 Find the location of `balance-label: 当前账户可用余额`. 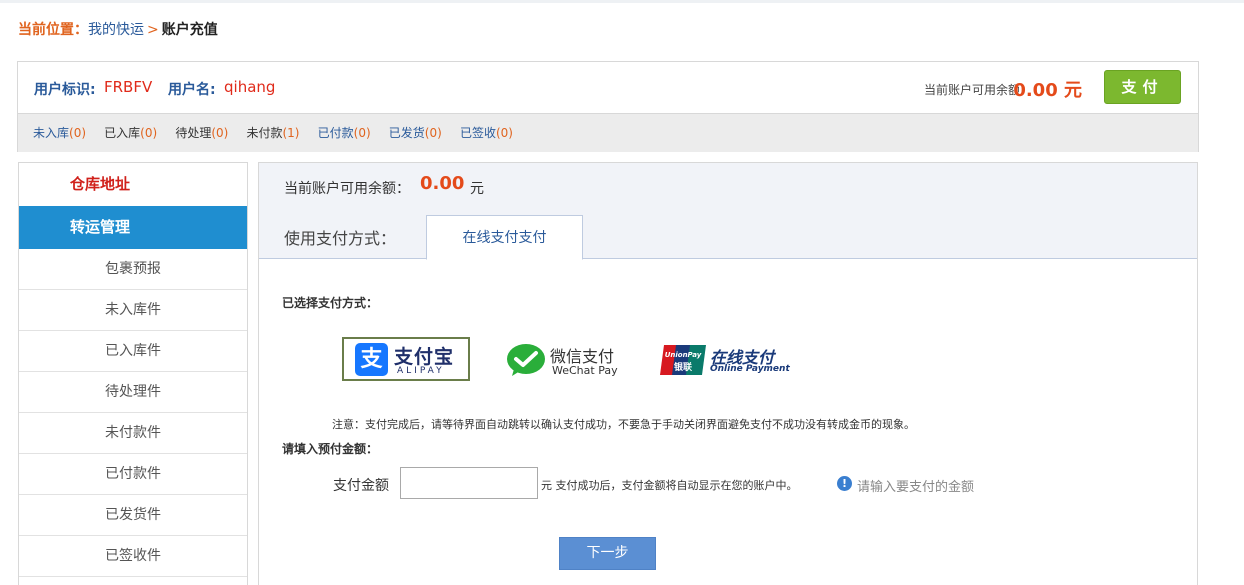

balance-label: 当前账户可用余额 is located at coordinates (971, 90).